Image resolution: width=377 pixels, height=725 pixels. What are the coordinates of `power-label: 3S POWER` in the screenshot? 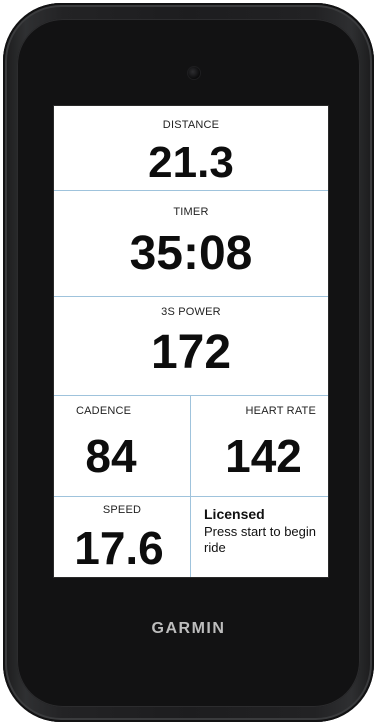 It's located at (191, 312).